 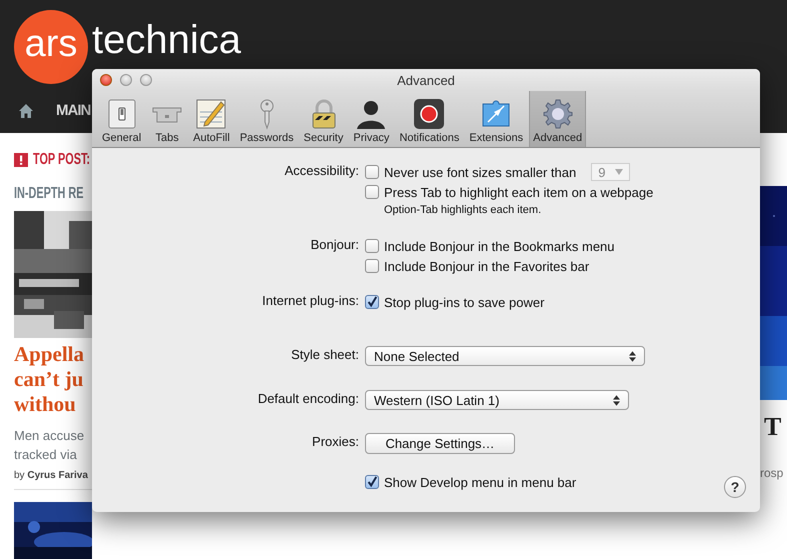 I want to click on combo-value: 9, so click(x=602, y=172).